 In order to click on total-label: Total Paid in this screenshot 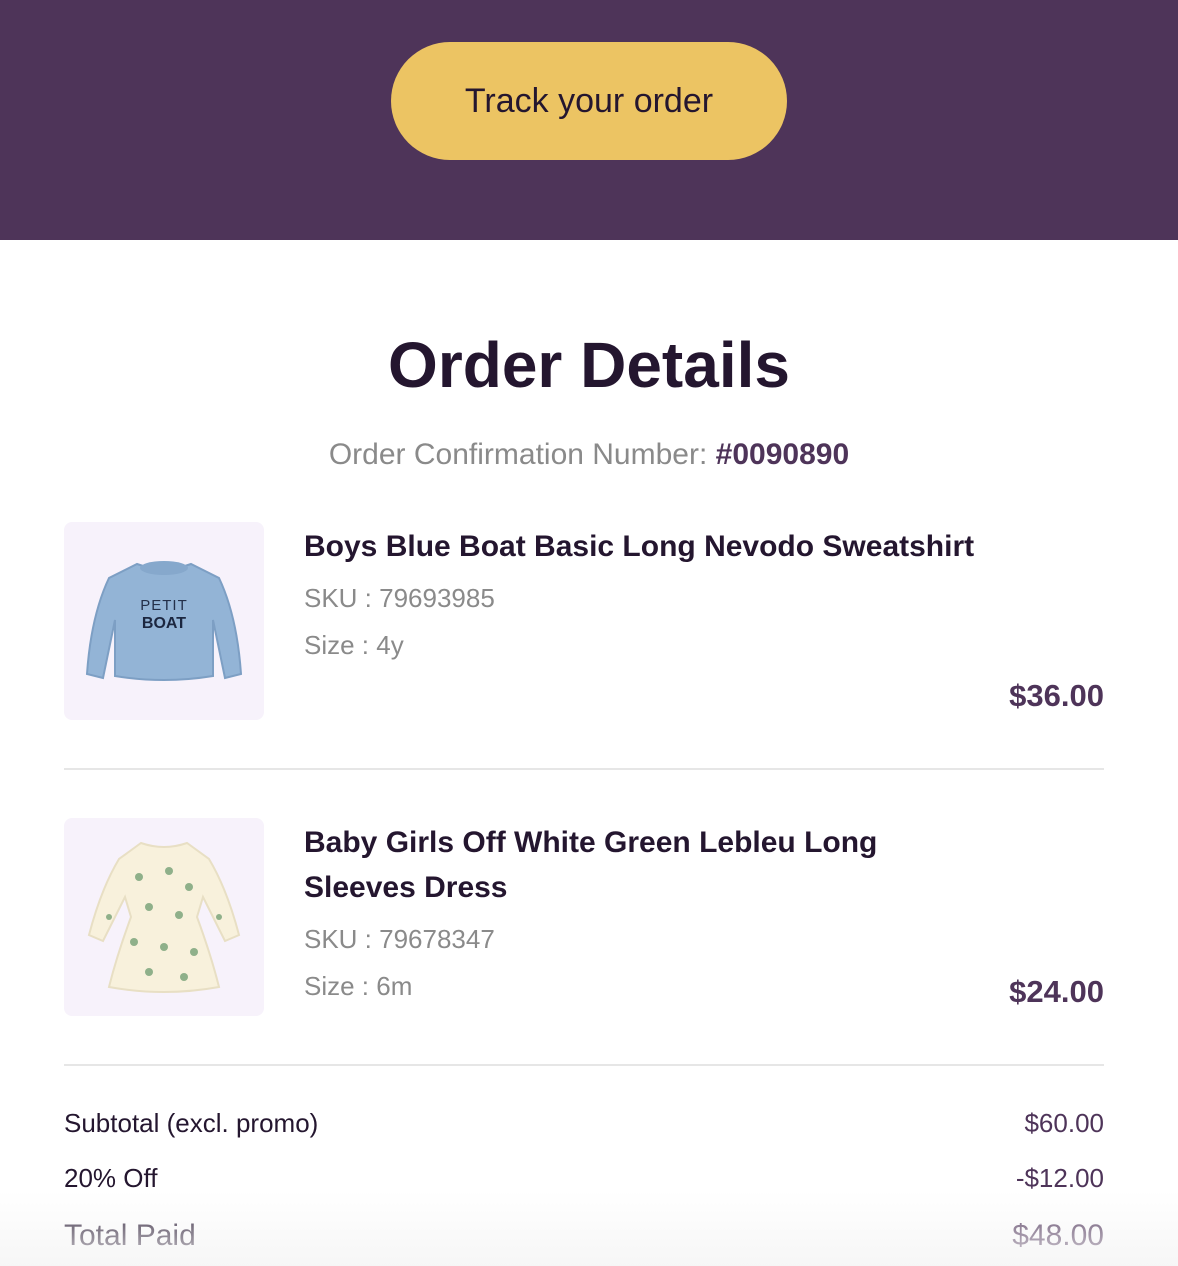, I will do `click(130, 1235)`.